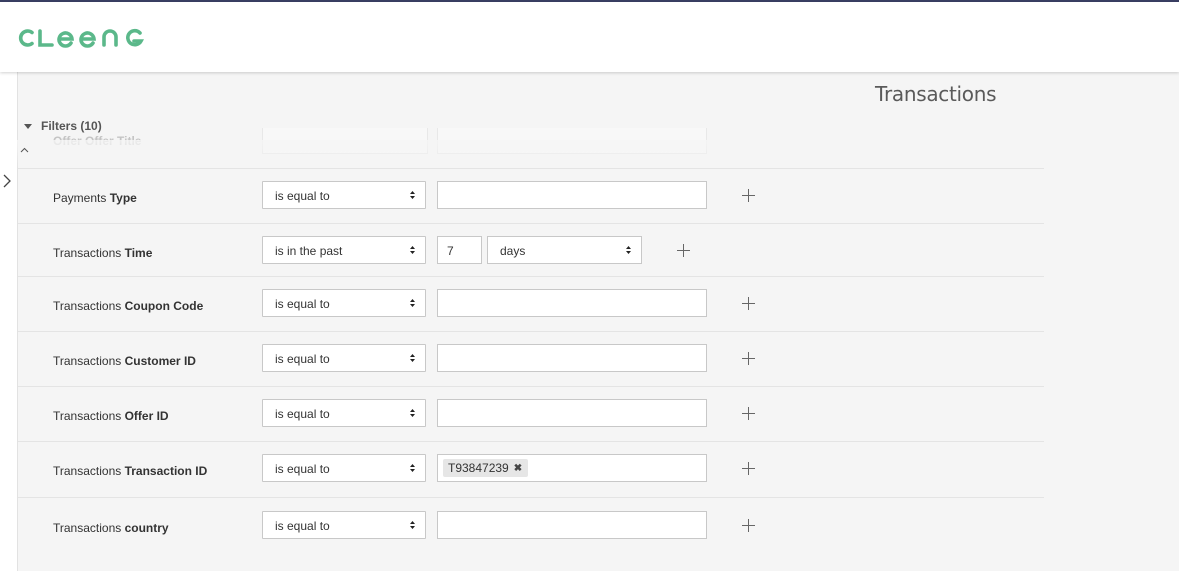 This screenshot has height=571, width=1179. What do you see at coordinates (84, 38) in the screenshot?
I see `cleeng-logo` at bounding box center [84, 38].